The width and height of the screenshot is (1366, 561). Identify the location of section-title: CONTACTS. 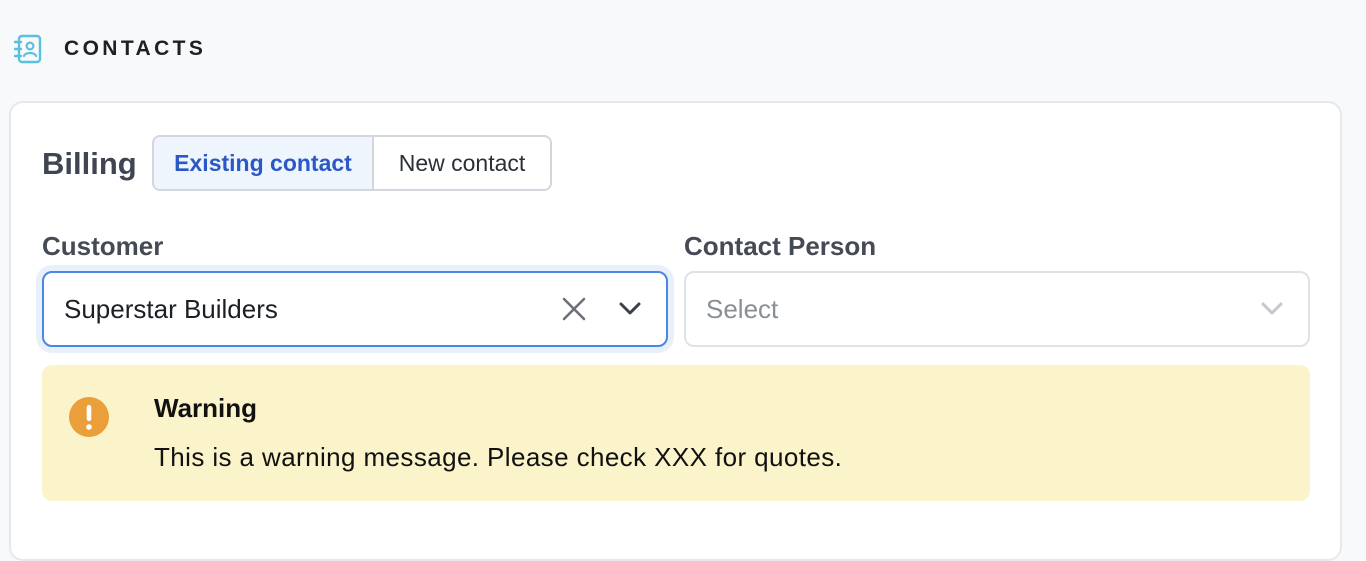
(135, 48).